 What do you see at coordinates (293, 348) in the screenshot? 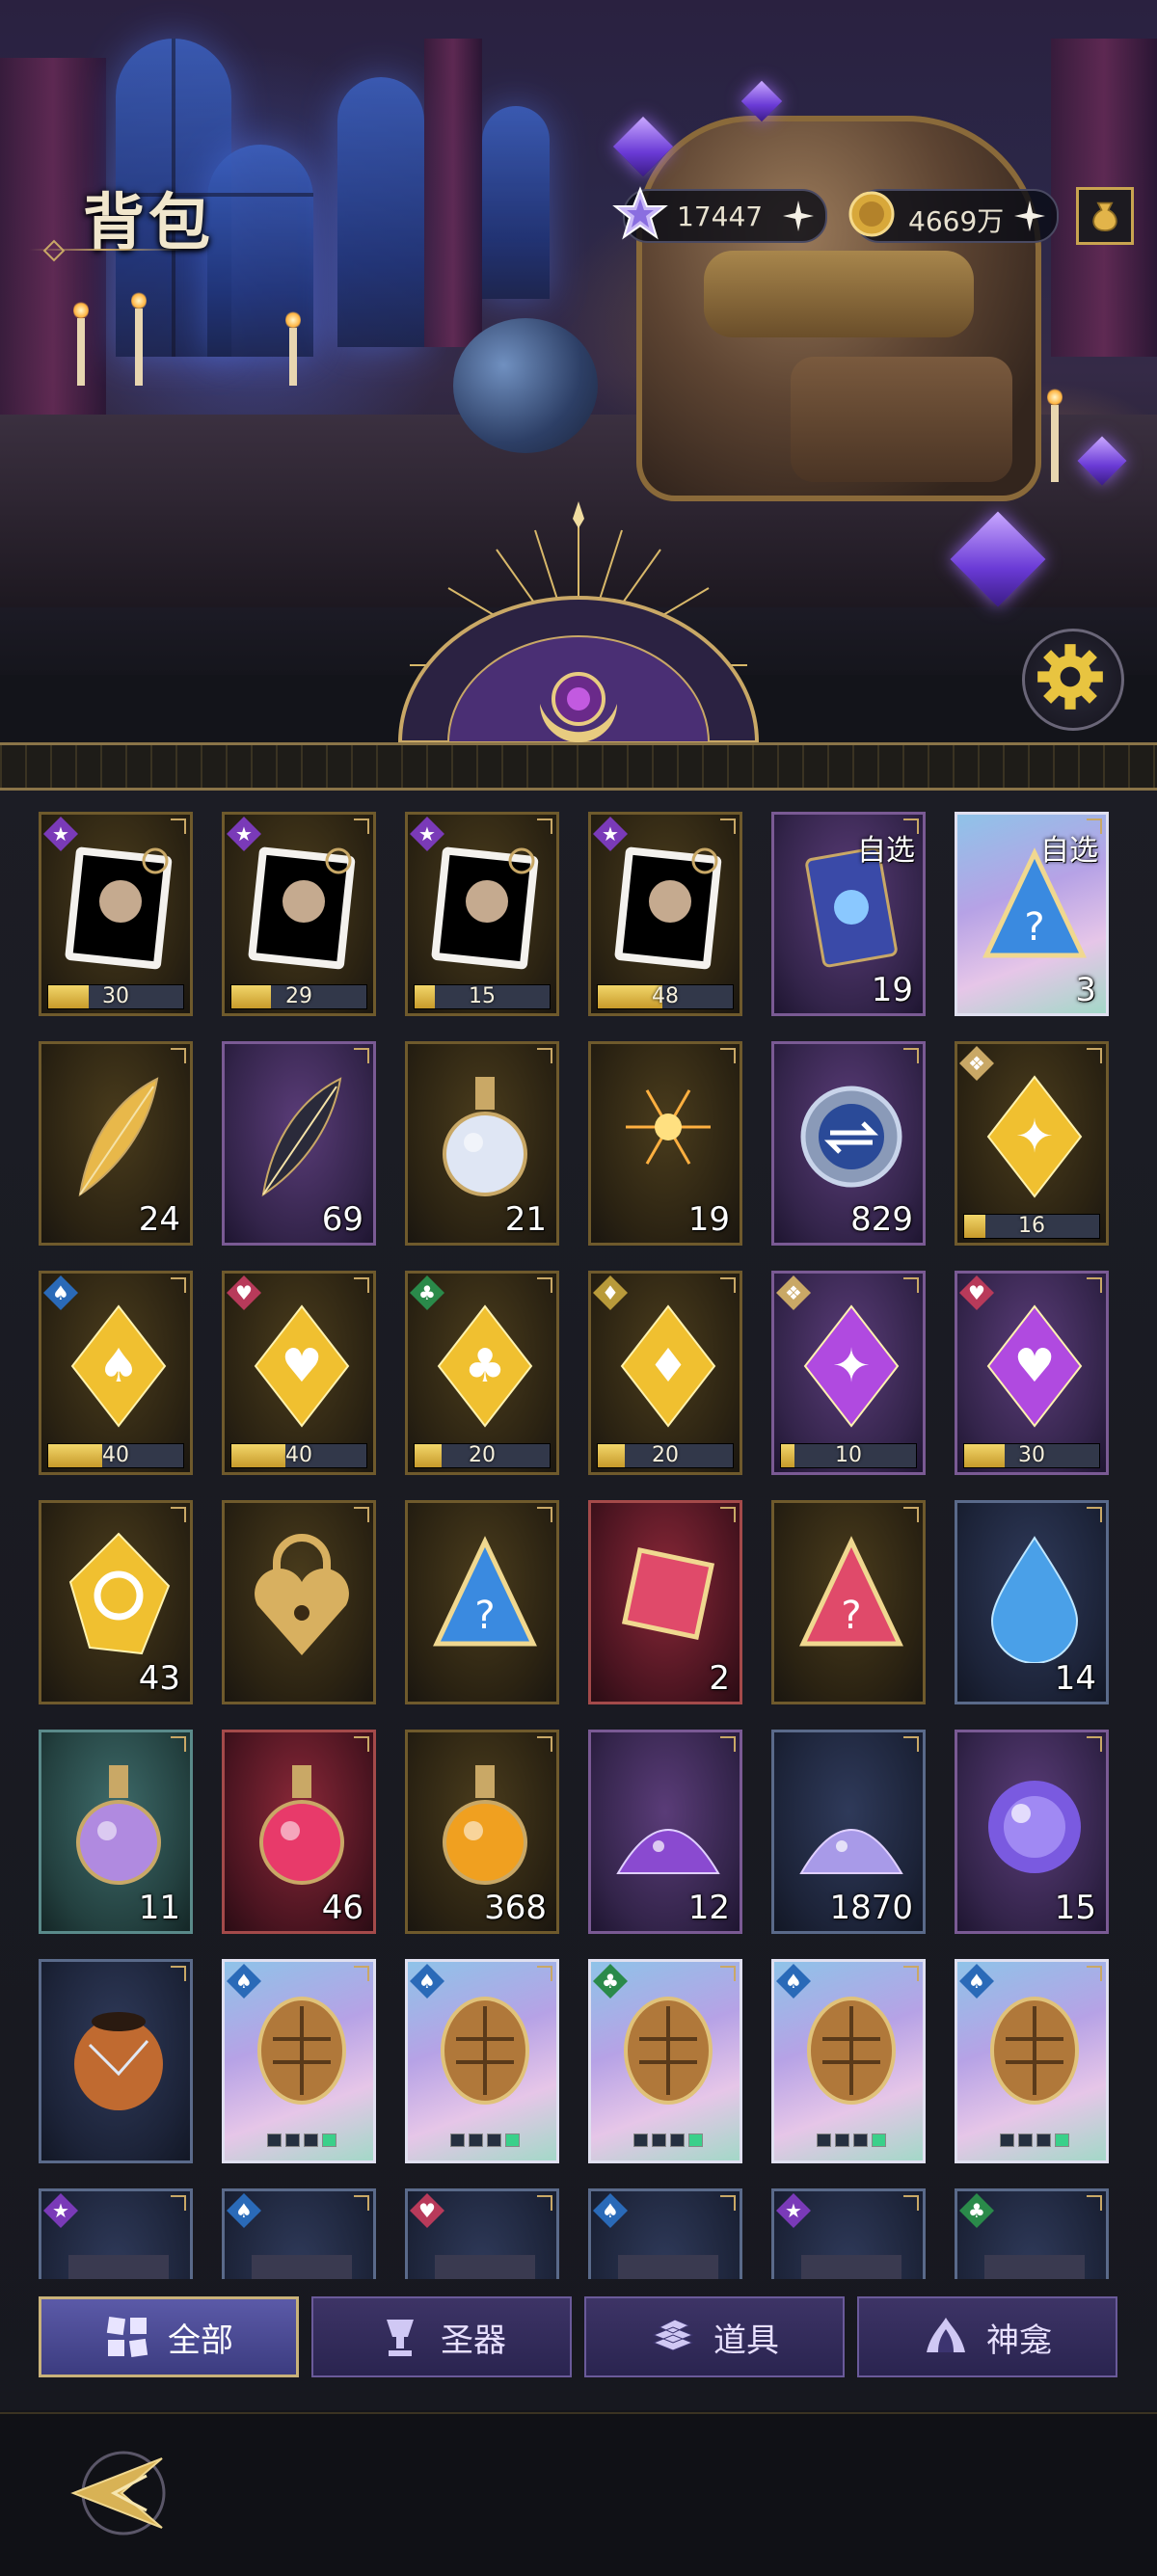
I see `candle` at bounding box center [293, 348].